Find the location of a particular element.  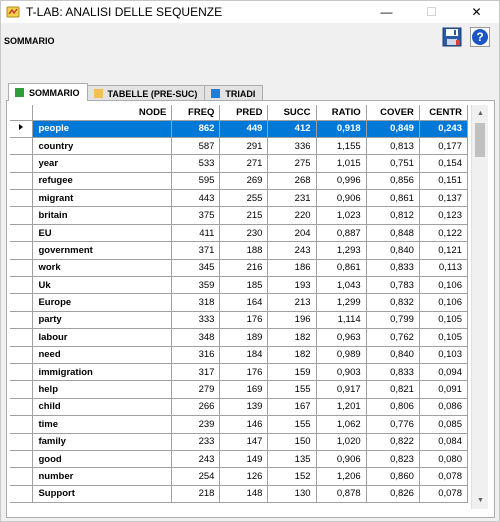

table-row: immigration 317 176 159 0,903 0,833 0,094 is located at coordinates (239, 372).